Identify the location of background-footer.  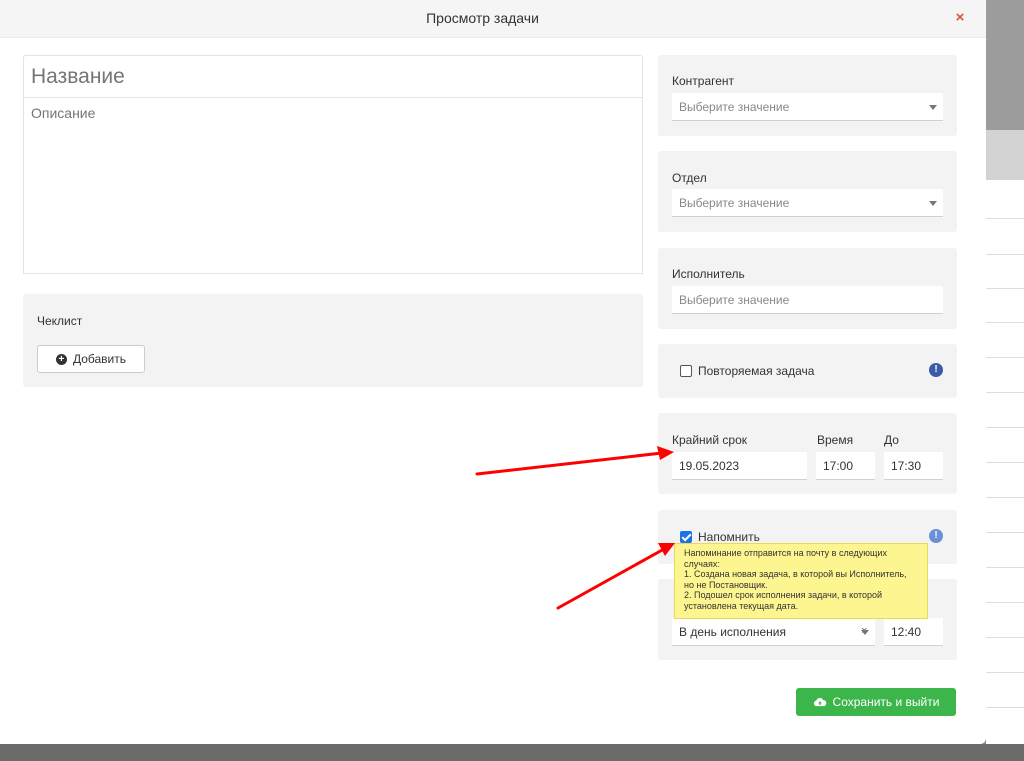
(512, 752).